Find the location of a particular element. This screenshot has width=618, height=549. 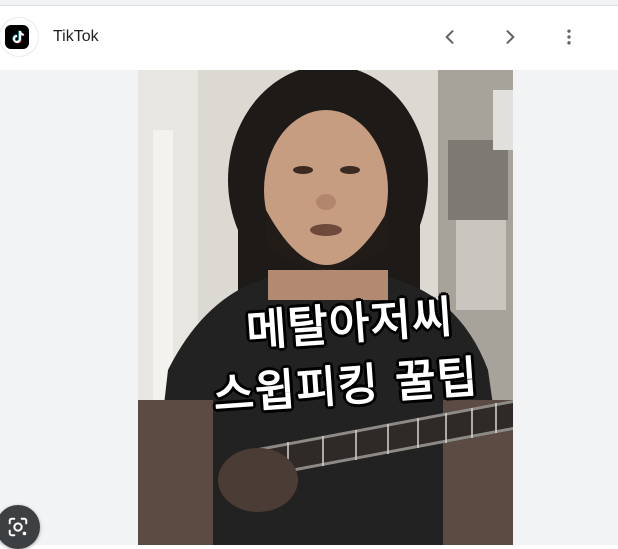

site-favicon is located at coordinates (19, 37).